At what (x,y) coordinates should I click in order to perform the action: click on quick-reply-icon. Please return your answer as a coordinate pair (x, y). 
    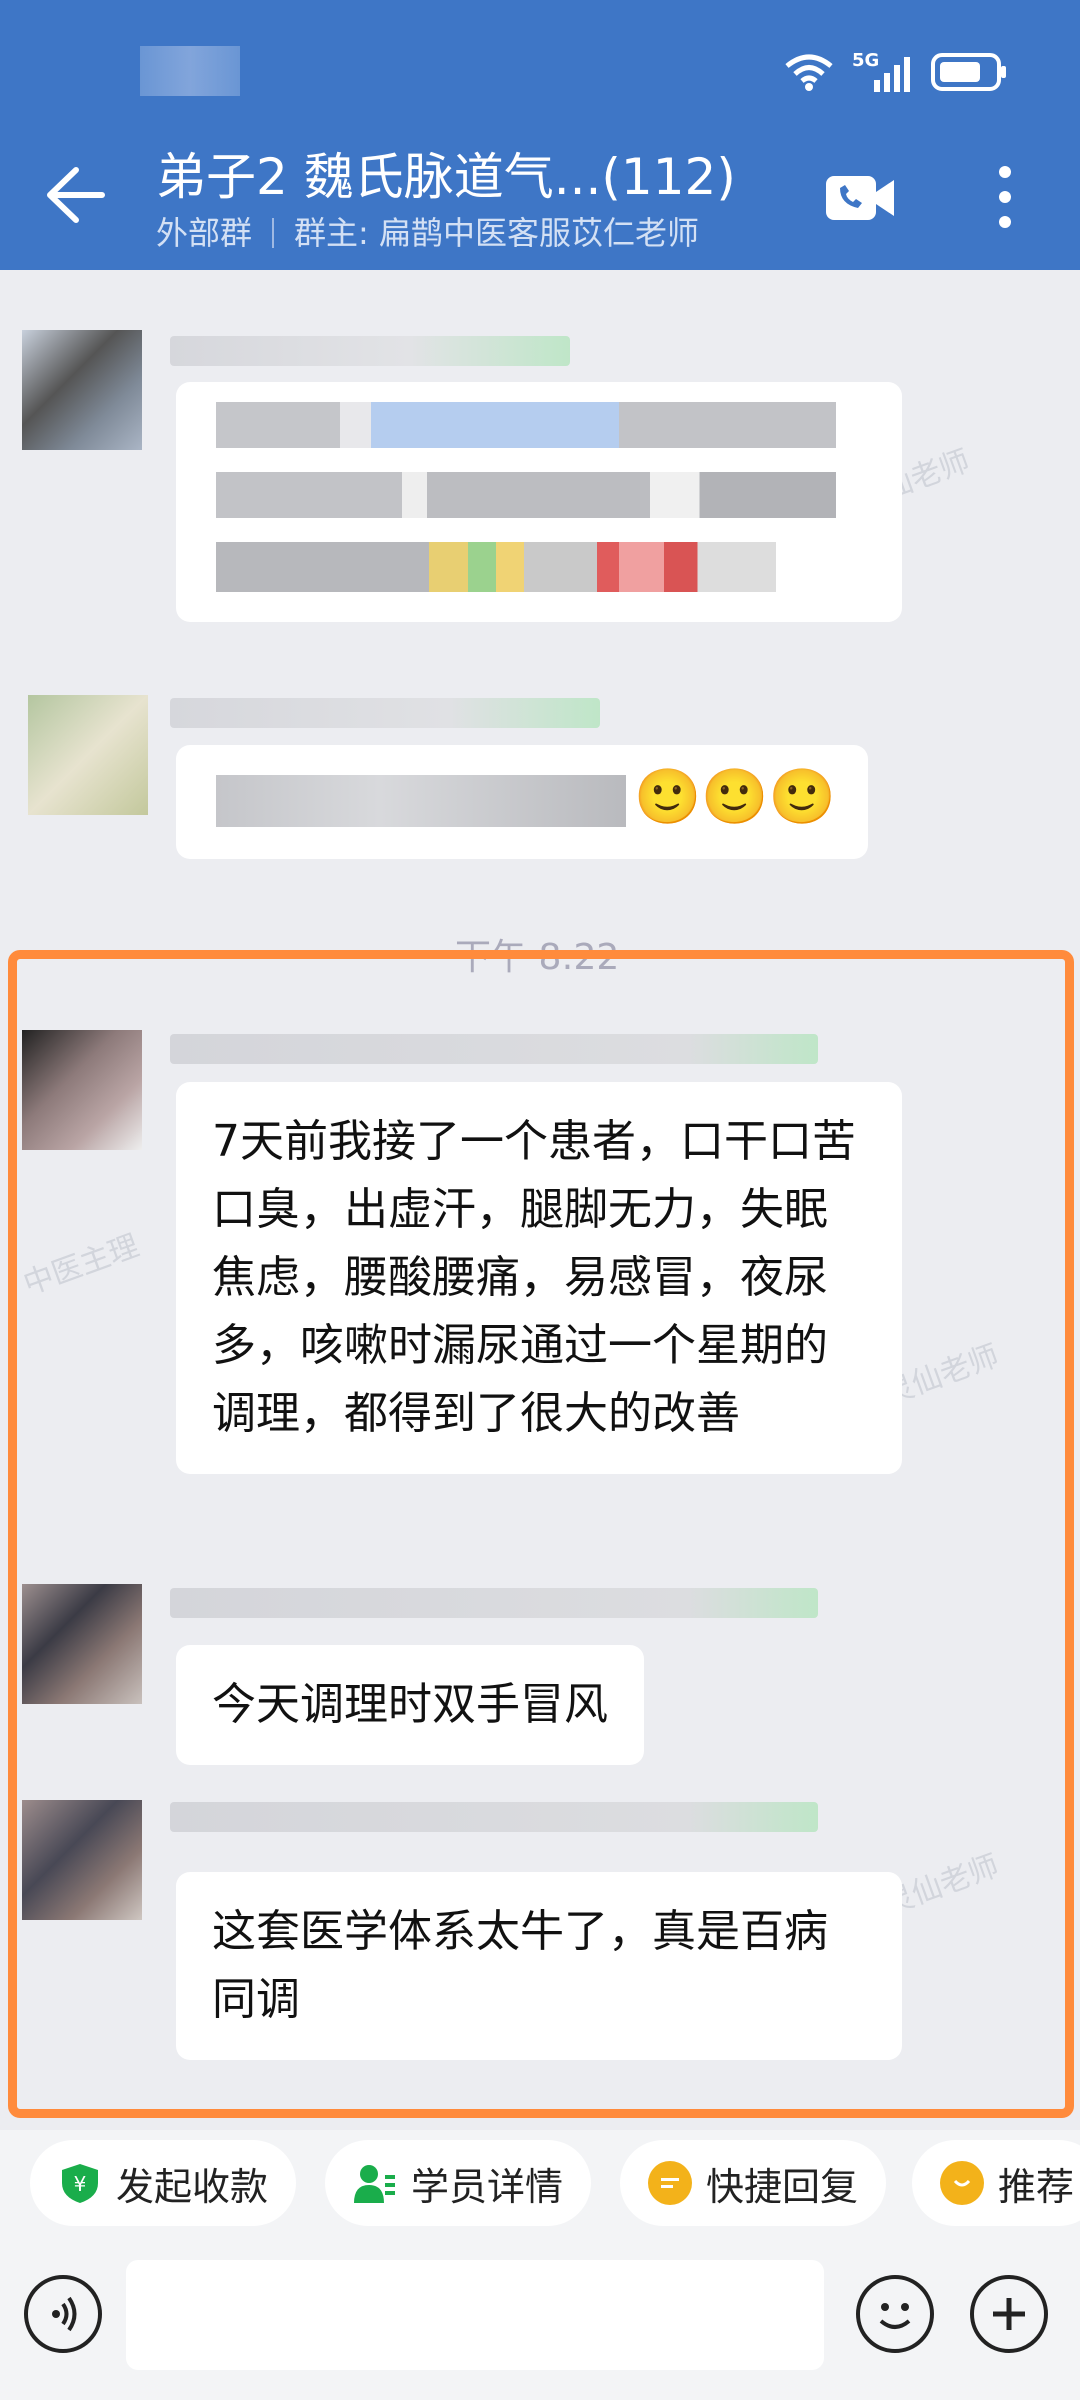
    Looking at the image, I should click on (670, 2183).